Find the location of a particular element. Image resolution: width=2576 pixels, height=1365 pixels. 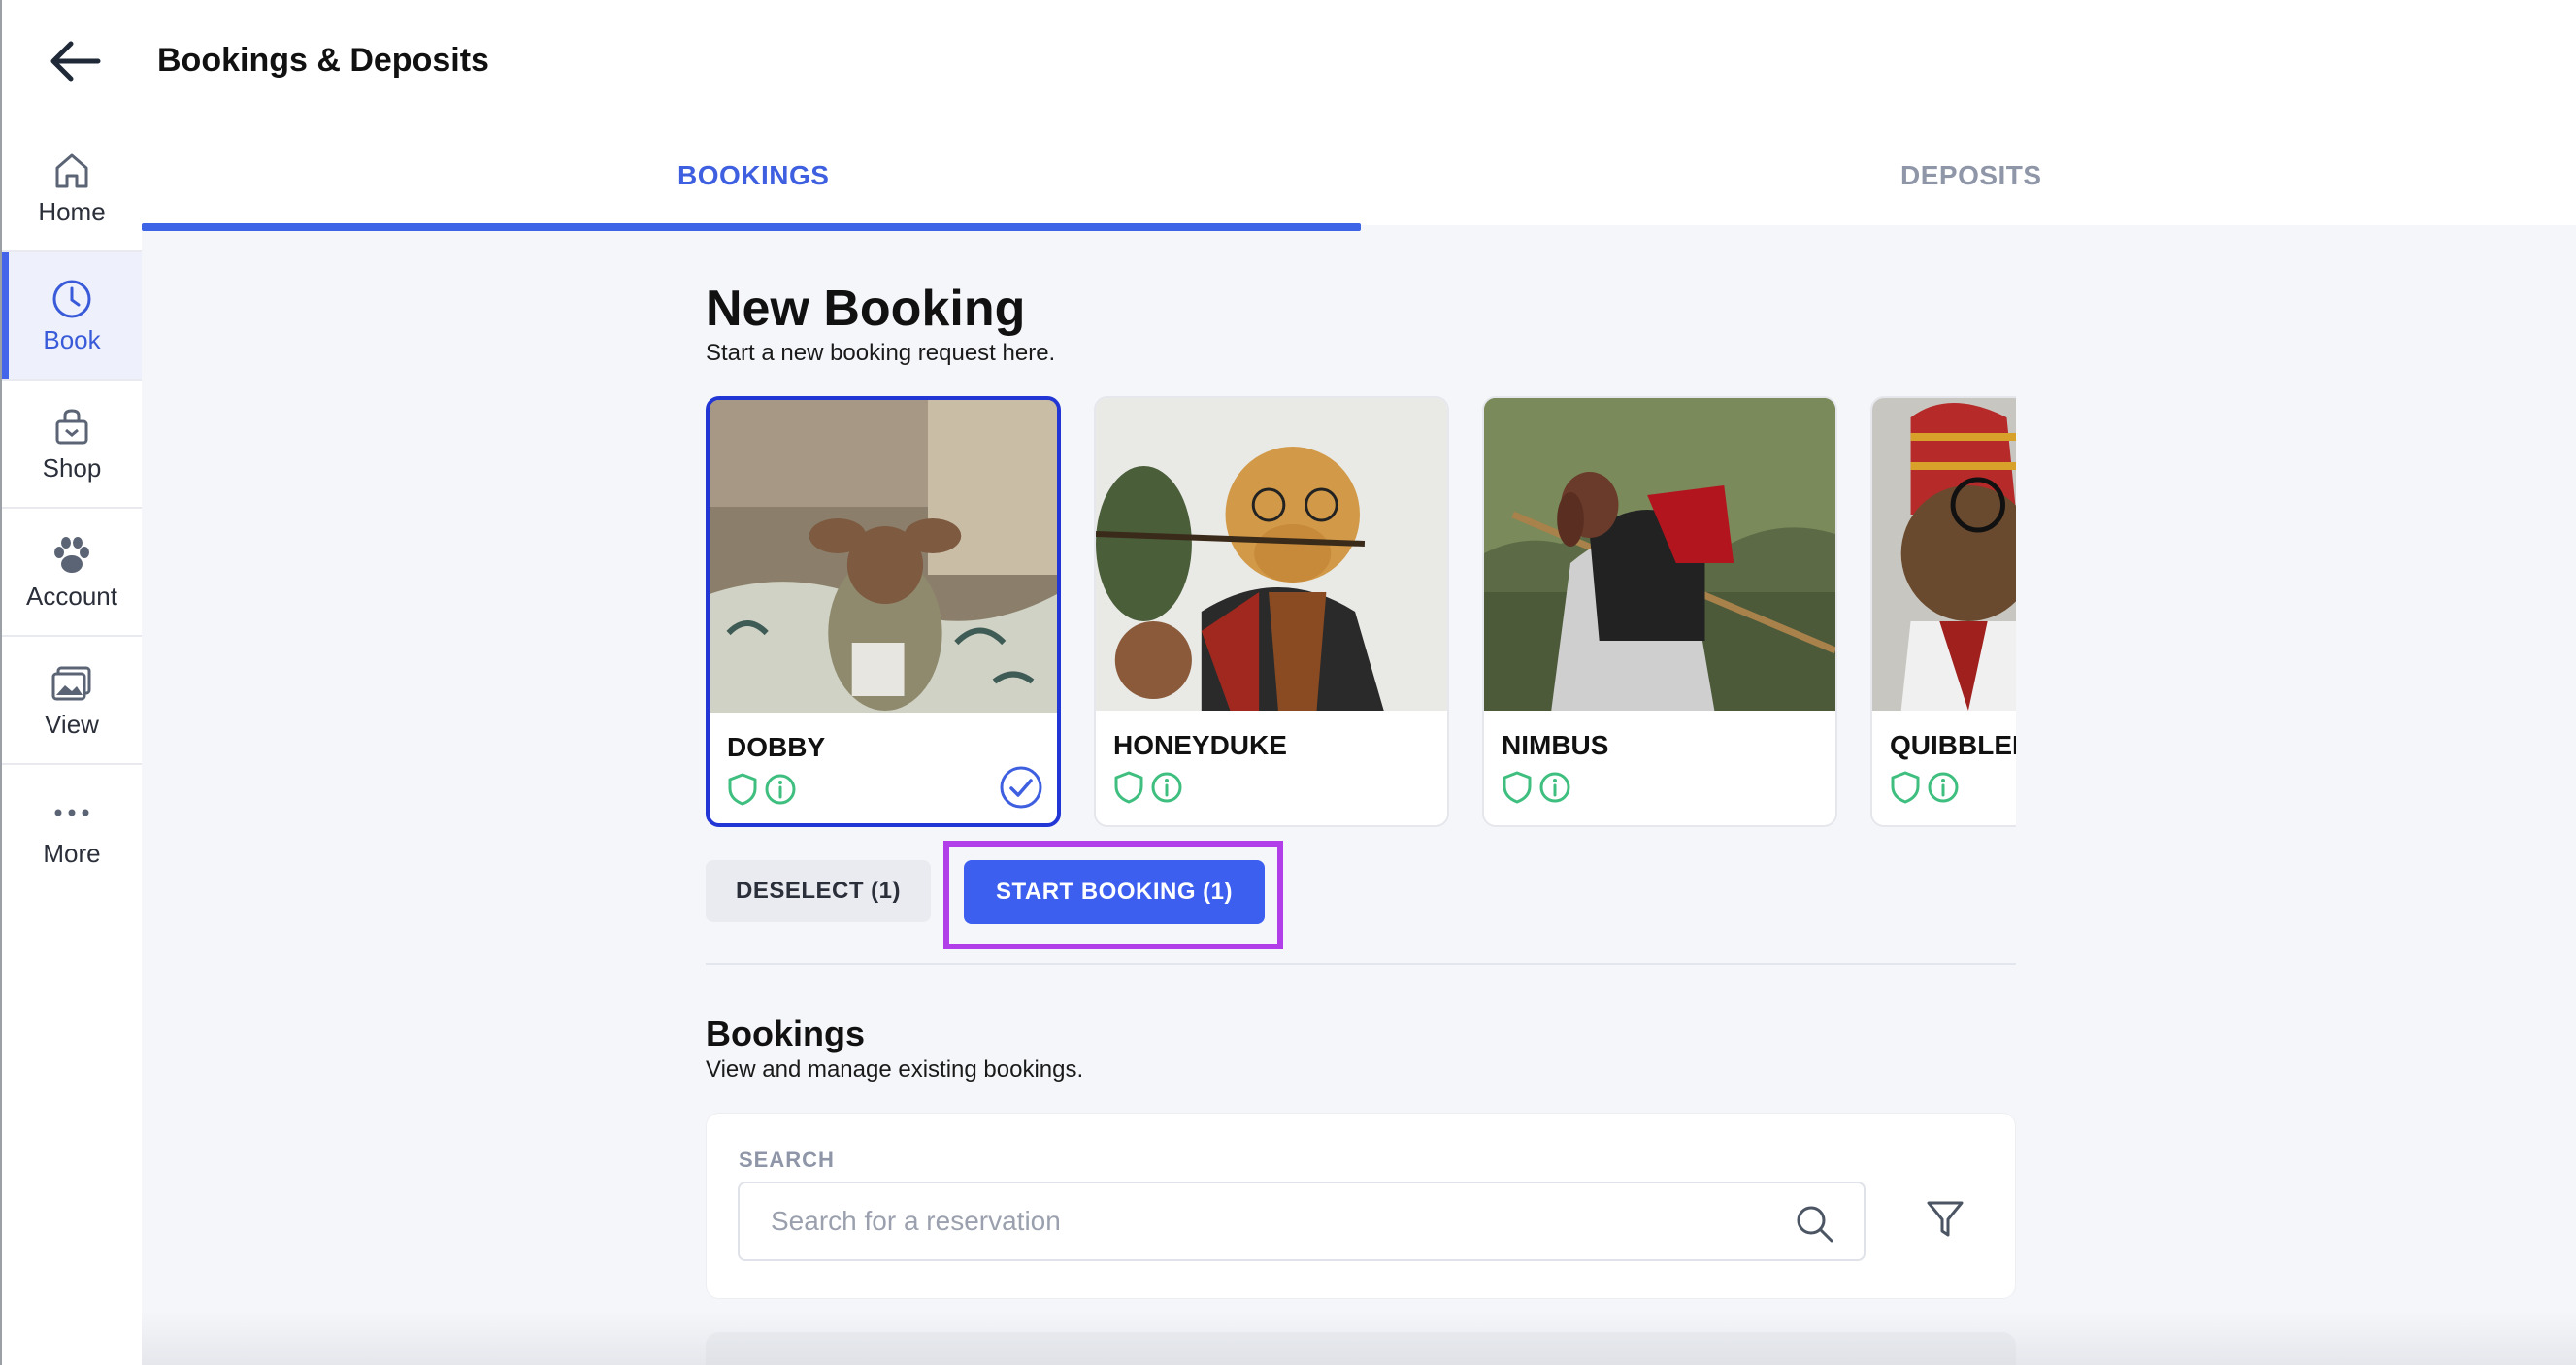

sidebar-item-more: More is located at coordinates (72, 829).